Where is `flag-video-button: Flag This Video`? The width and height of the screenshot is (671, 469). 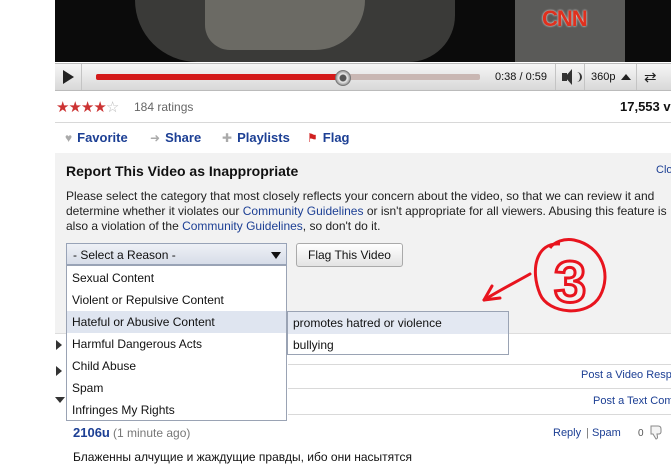 flag-video-button: Flag This Video is located at coordinates (349, 255).